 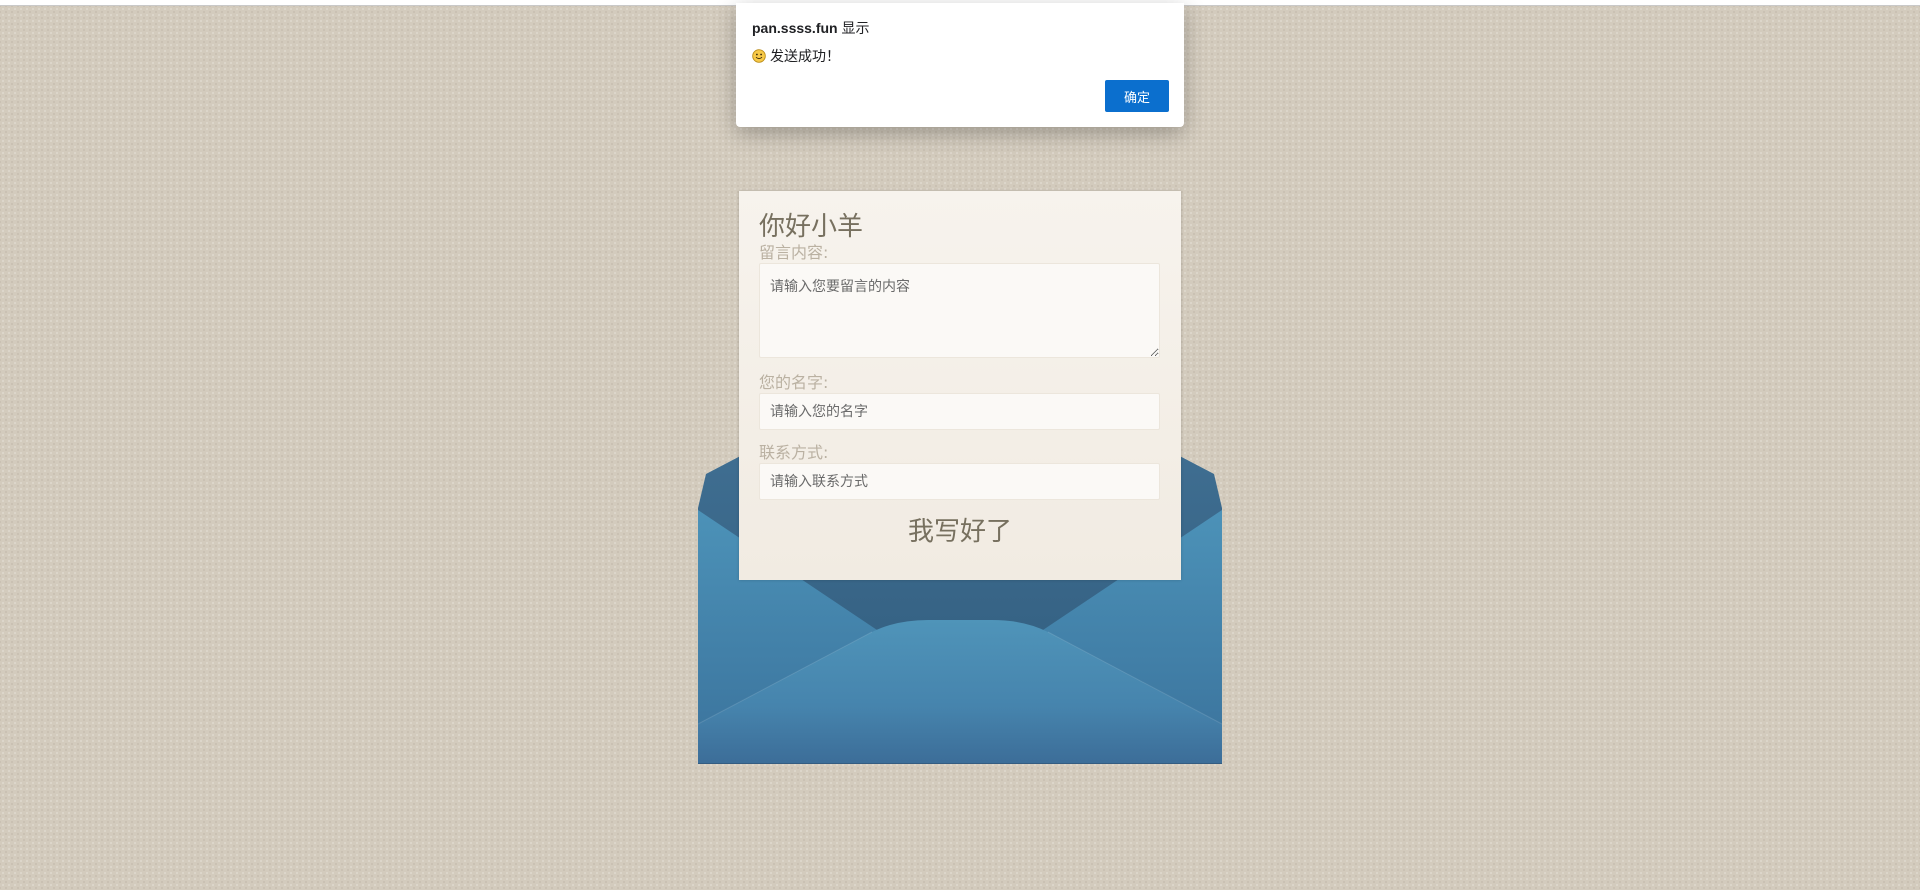 I want to click on dialog-origin: pan.ssss.fun 显示, so click(x=960, y=28).